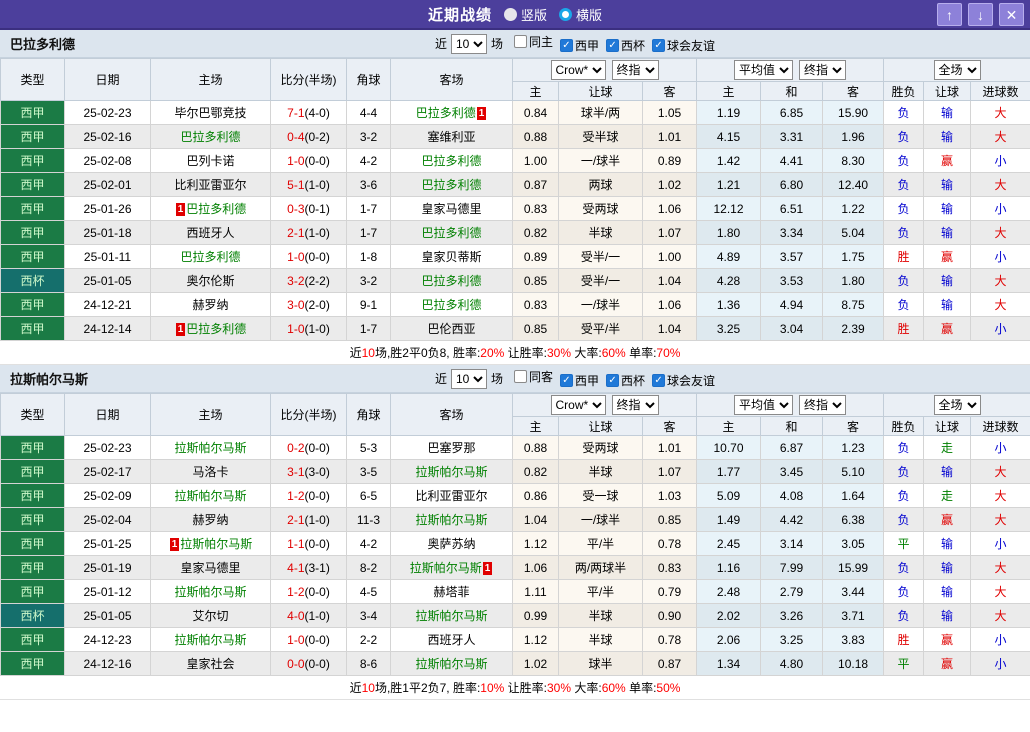 The height and width of the screenshot is (732, 1030). Describe the element at coordinates (459, 15) in the screenshot. I see `page-title: 近期战绩` at that location.